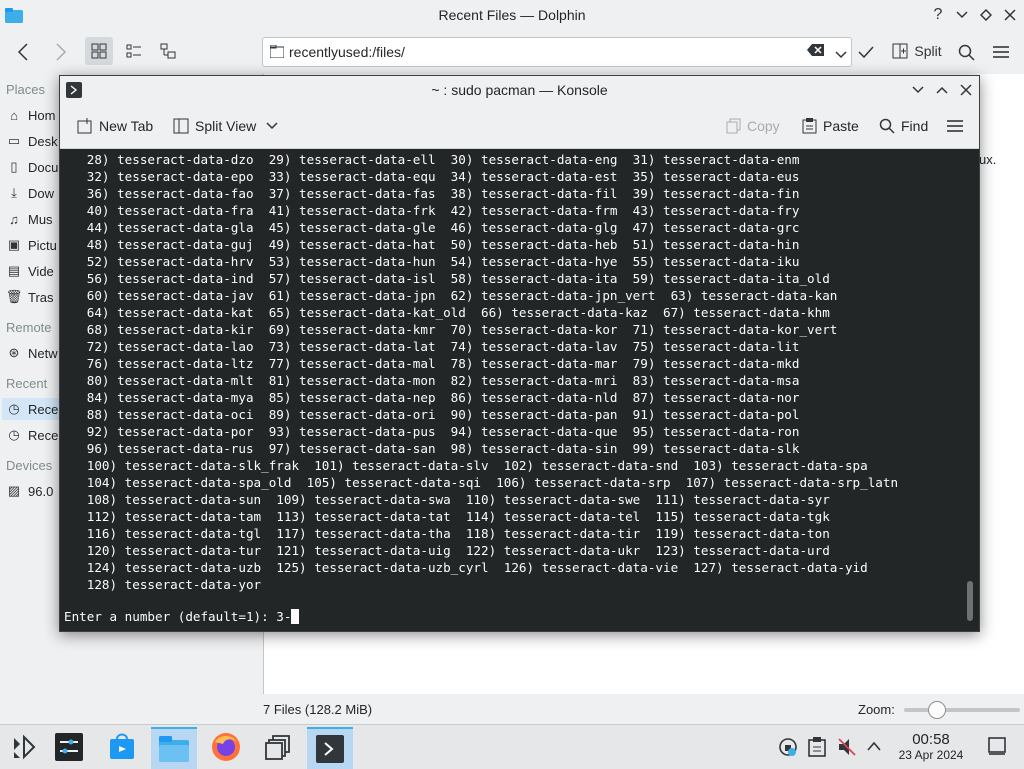 The image size is (1024, 769). What do you see at coordinates (41, 491) in the screenshot?
I see `place-label: 96.0` at bounding box center [41, 491].